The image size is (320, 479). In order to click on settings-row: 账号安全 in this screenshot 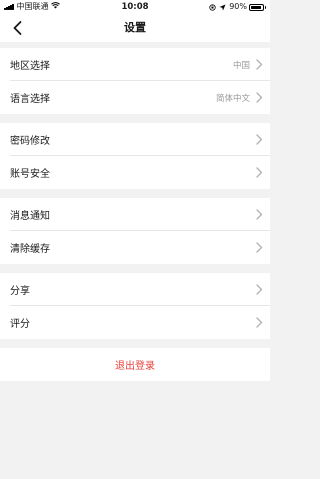, I will do `click(135, 172)`.